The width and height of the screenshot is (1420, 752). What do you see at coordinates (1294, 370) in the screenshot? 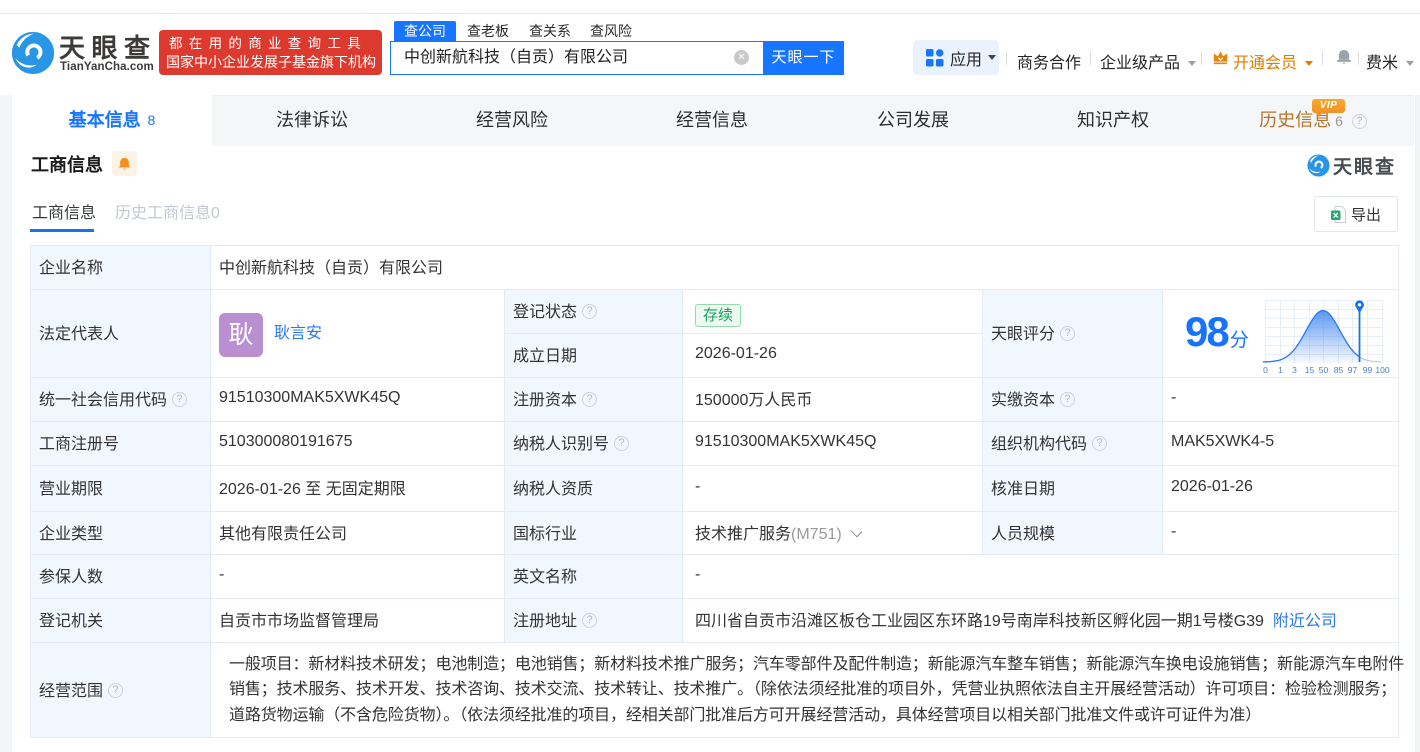
I see `svg-text: 3` at bounding box center [1294, 370].